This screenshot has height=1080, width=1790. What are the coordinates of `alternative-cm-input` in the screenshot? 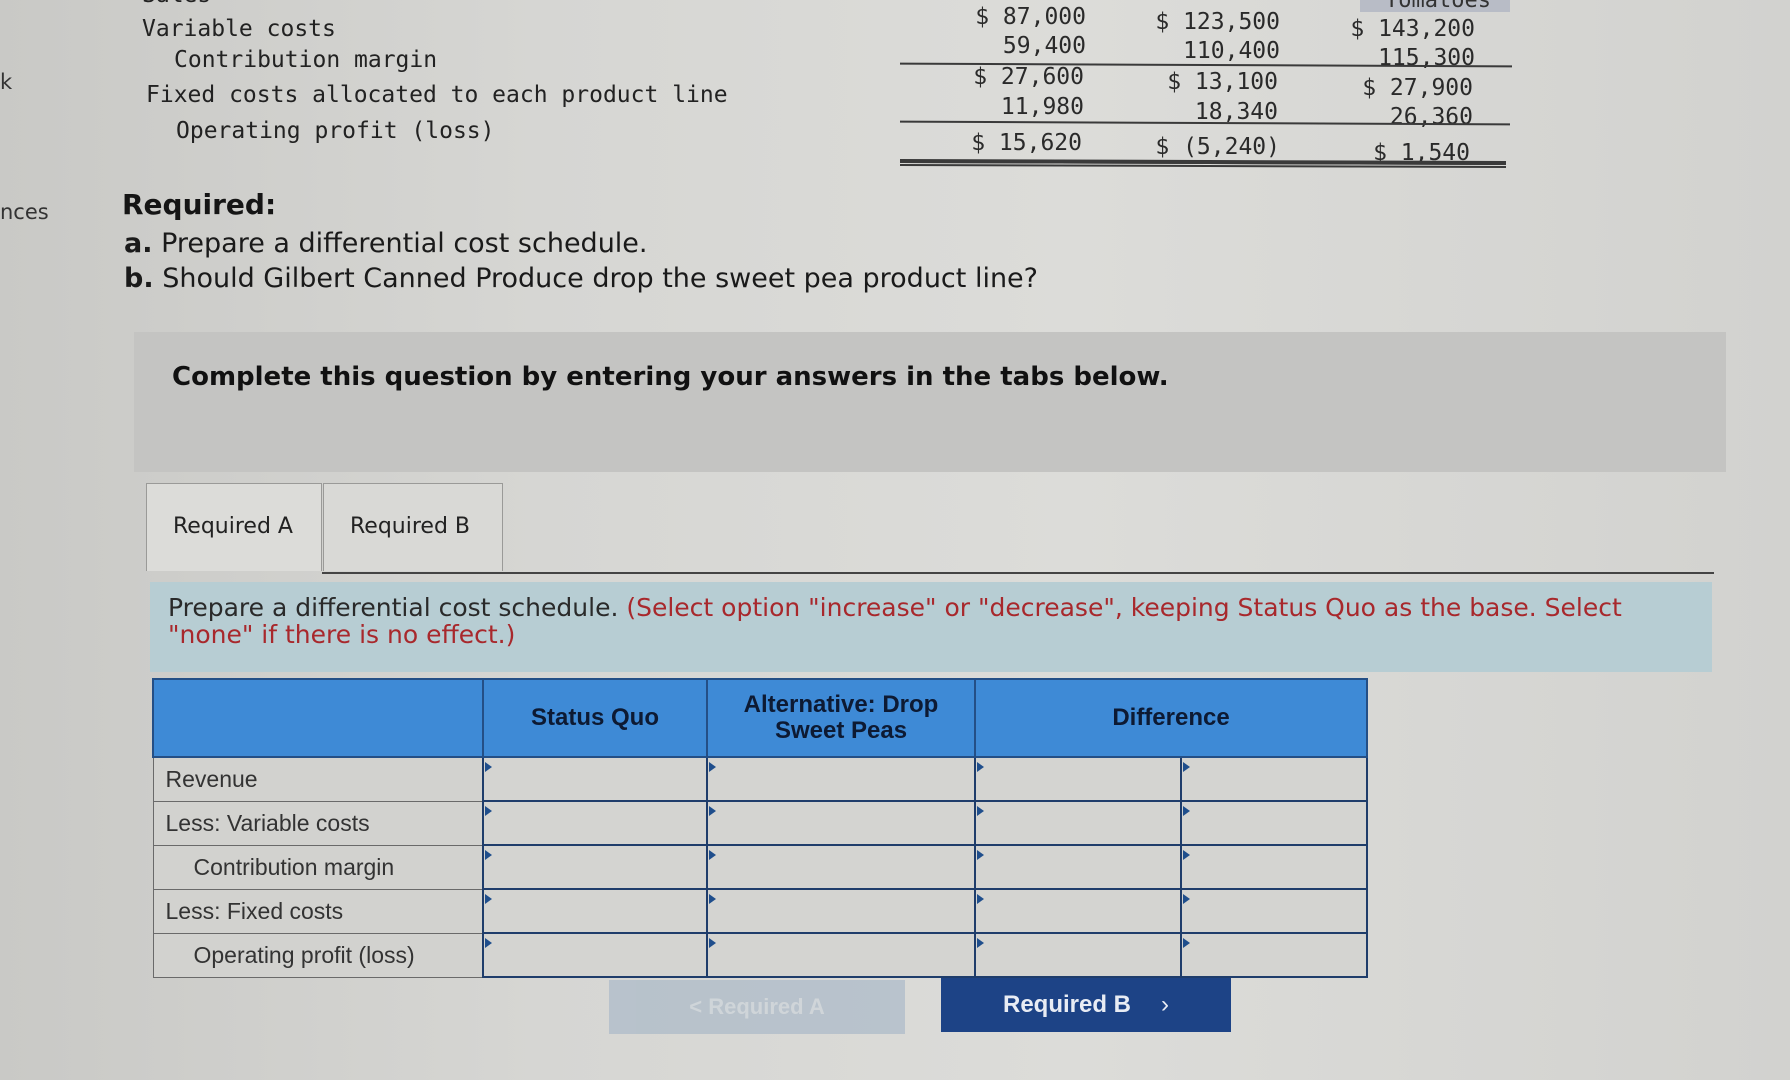 It's located at (841, 867).